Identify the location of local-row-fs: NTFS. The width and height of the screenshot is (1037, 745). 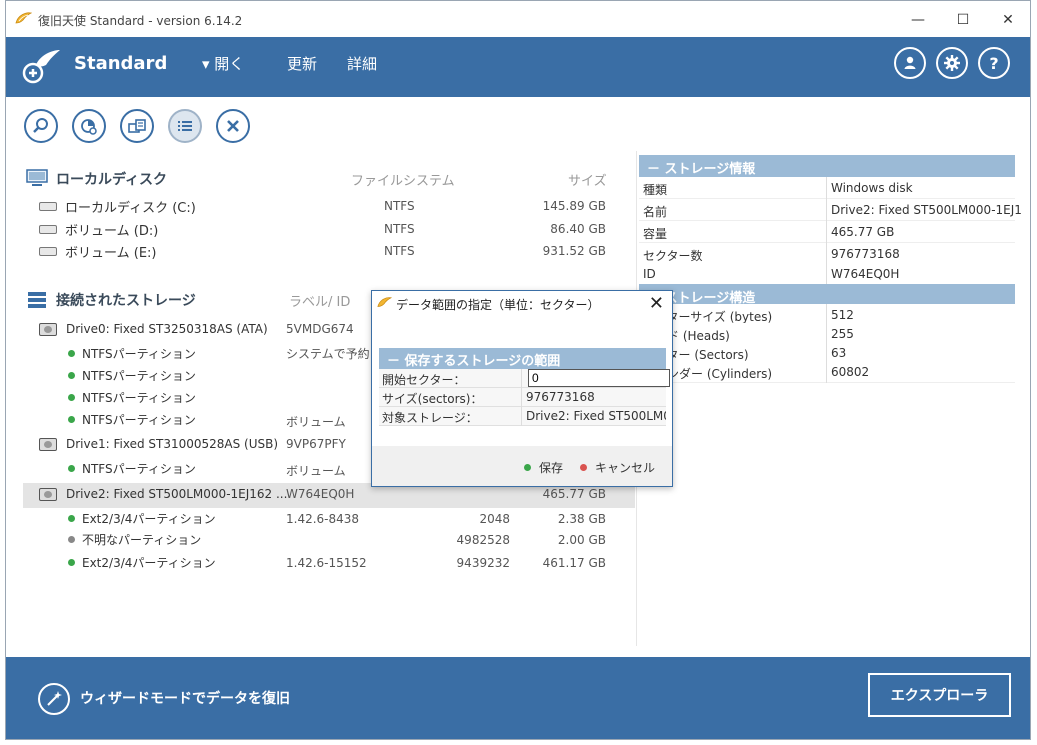
(399, 206).